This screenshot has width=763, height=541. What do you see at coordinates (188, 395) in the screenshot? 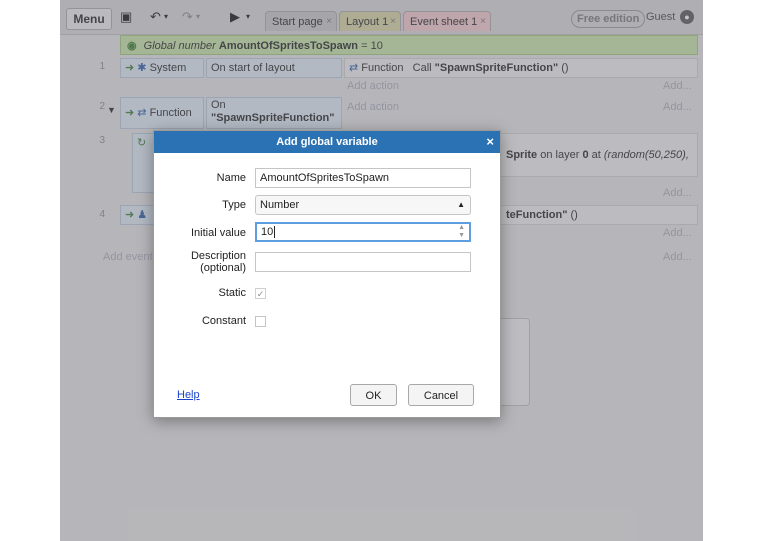
I see `help-link: Help` at bounding box center [188, 395].